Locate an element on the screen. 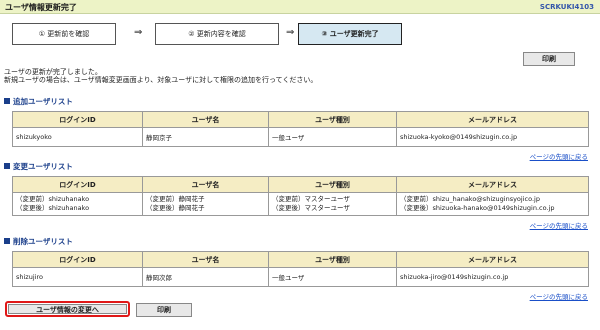  change-user-info-button: ユーザ情報の変更へ is located at coordinates (67, 309).